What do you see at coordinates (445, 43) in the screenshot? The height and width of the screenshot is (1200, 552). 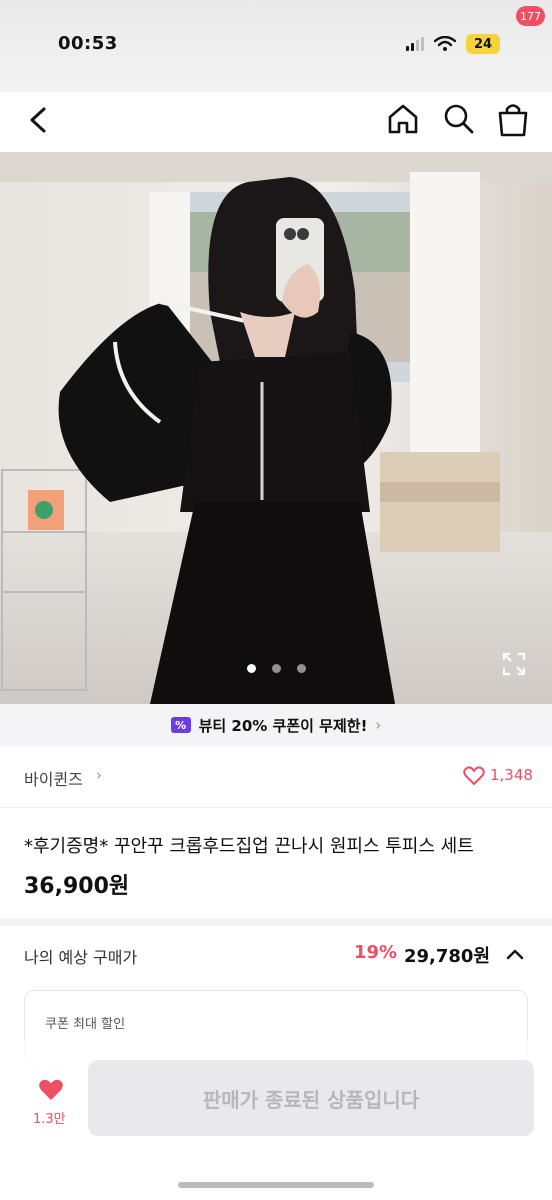 I see `wifi-icon` at bounding box center [445, 43].